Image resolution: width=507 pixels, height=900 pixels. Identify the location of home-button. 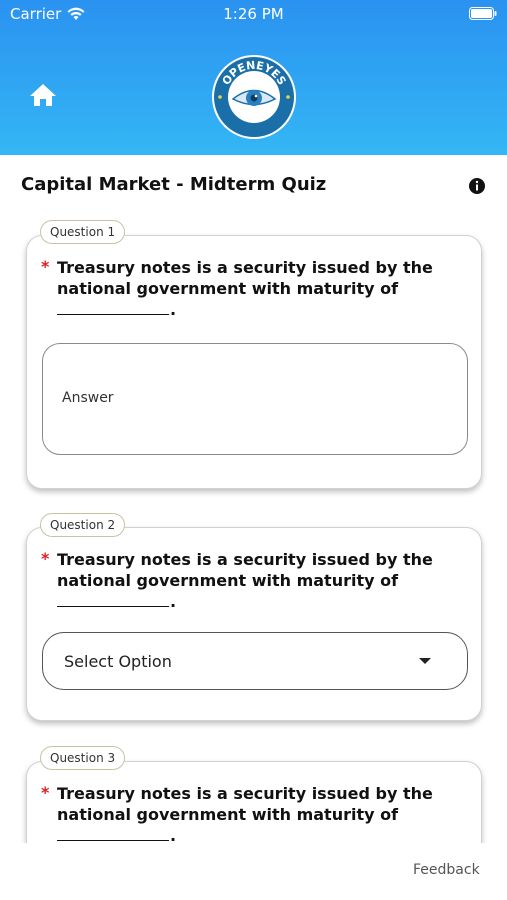
(43, 95).